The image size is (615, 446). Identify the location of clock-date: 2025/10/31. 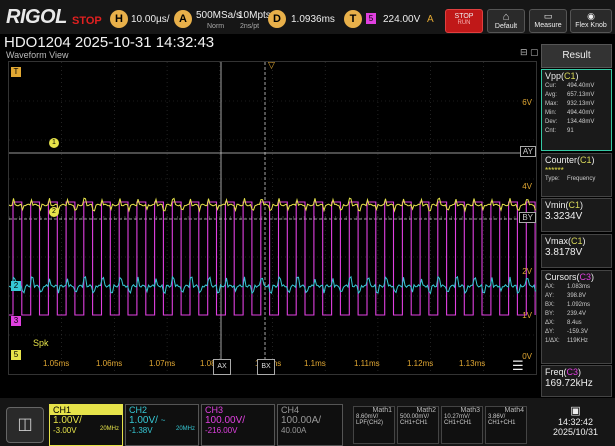
(575, 432).